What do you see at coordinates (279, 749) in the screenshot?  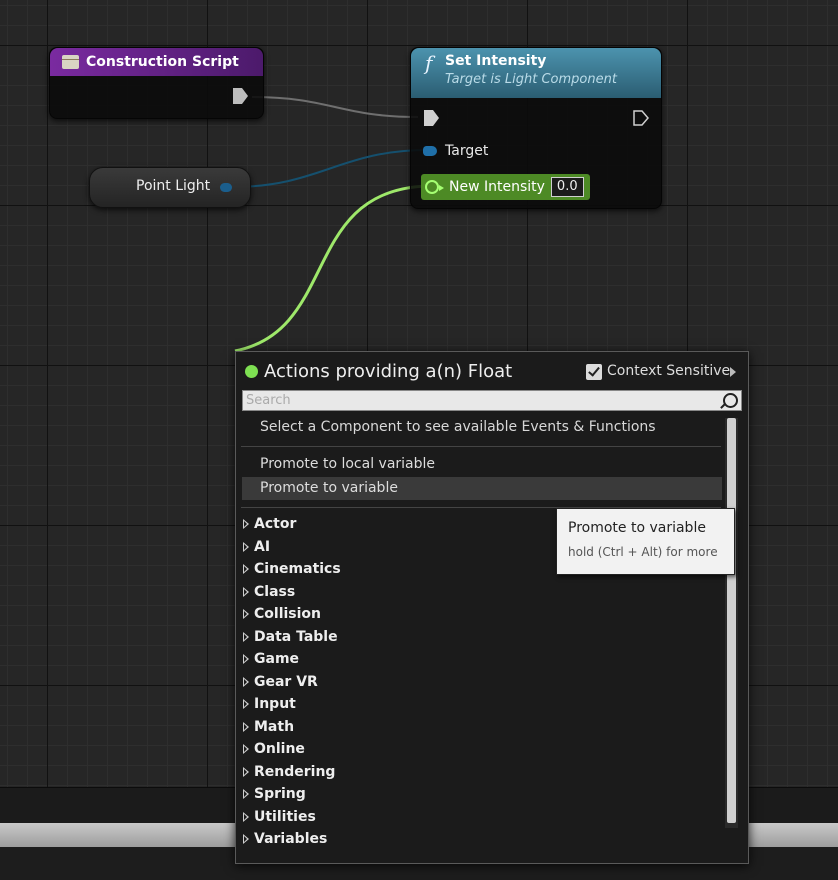 I see `category-label: Online` at bounding box center [279, 749].